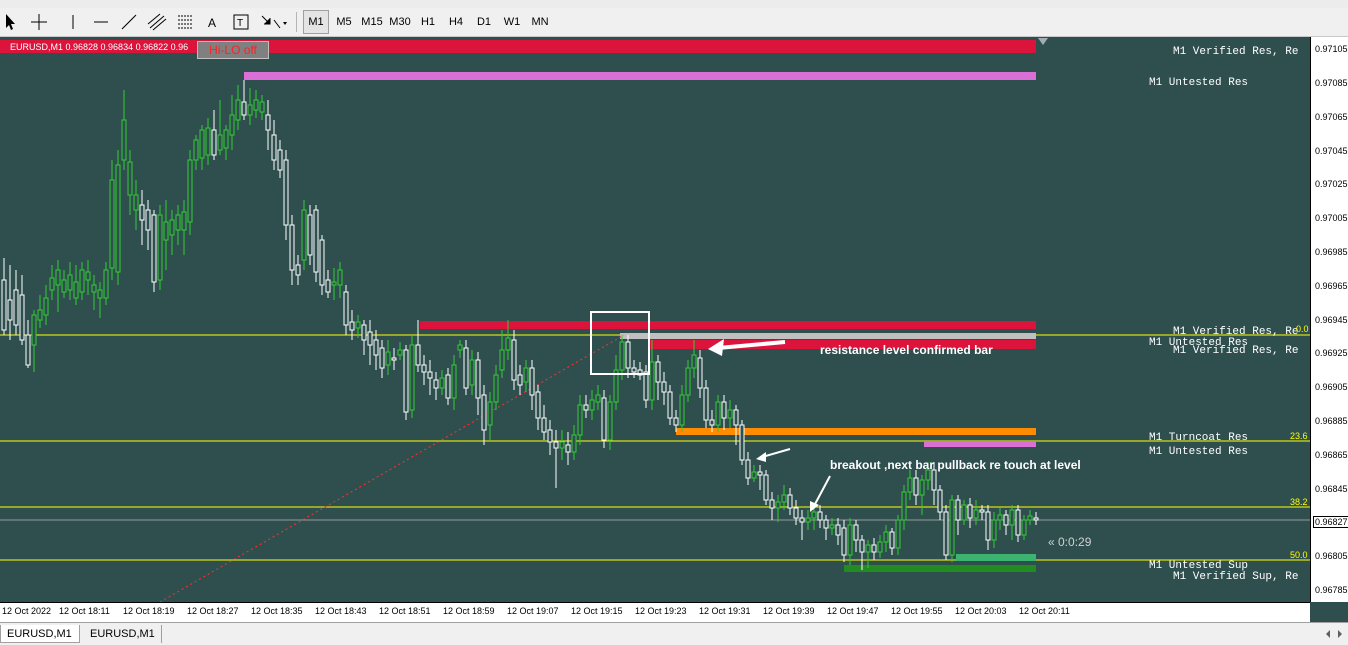 Image resolution: width=1348 pixels, height=645 pixels. Describe the element at coordinates (233, 50) in the screenshot. I see `hilo-toggle-button: Hi-LO off` at that location.